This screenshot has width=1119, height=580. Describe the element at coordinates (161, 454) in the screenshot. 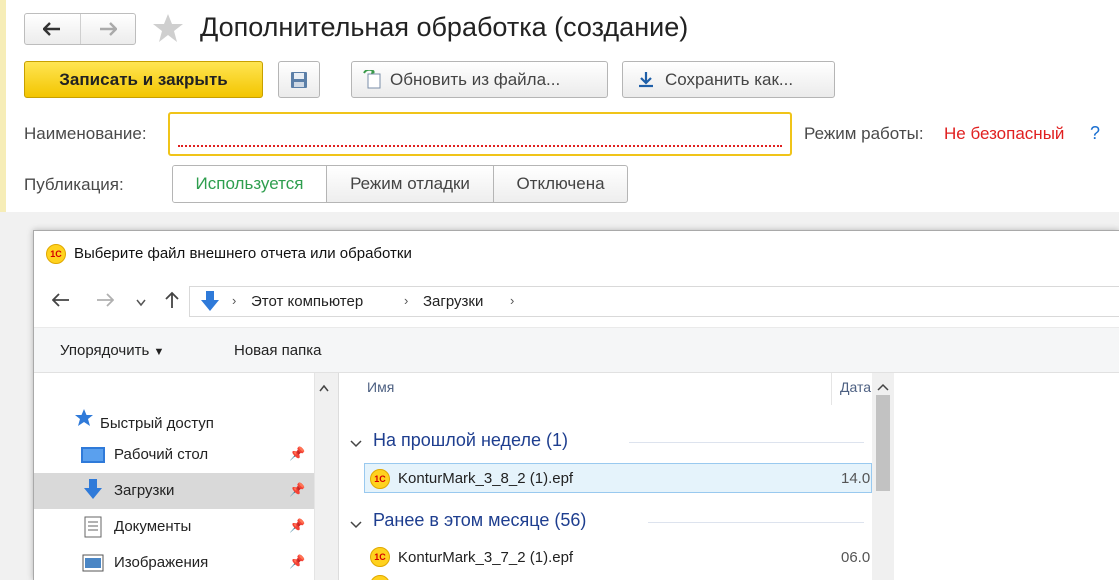

I see `nav-item-label: Рабочий стол` at that location.